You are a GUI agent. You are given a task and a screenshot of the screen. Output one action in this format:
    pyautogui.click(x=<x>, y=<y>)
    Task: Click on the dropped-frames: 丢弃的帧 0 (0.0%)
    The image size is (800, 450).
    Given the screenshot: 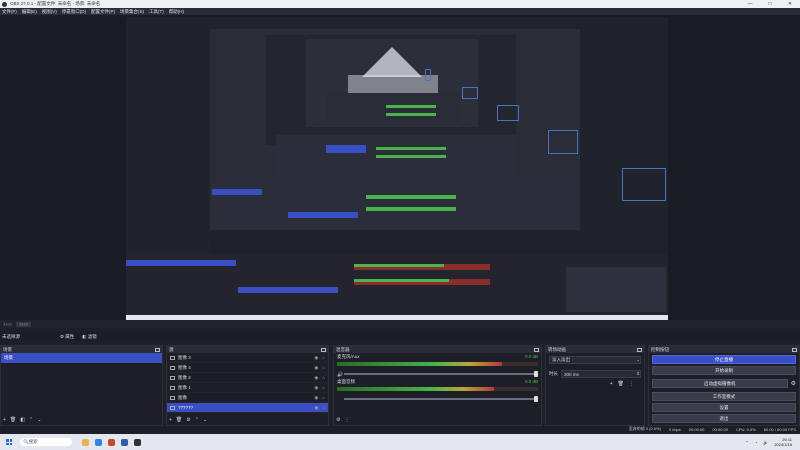 What is the action you would take?
    pyautogui.click(x=644, y=428)
    